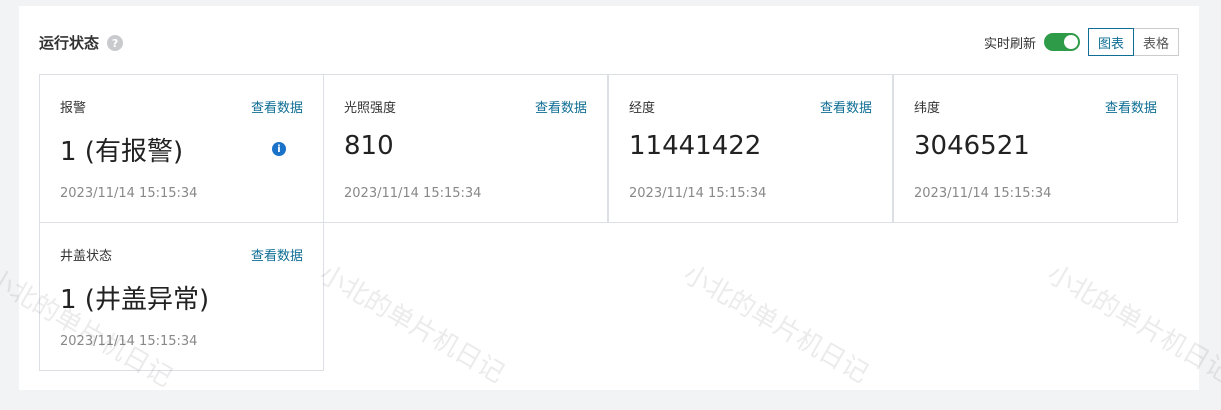  What do you see at coordinates (642, 108) in the screenshot?
I see `card-label: 经度` at bounding box center [642, 108].